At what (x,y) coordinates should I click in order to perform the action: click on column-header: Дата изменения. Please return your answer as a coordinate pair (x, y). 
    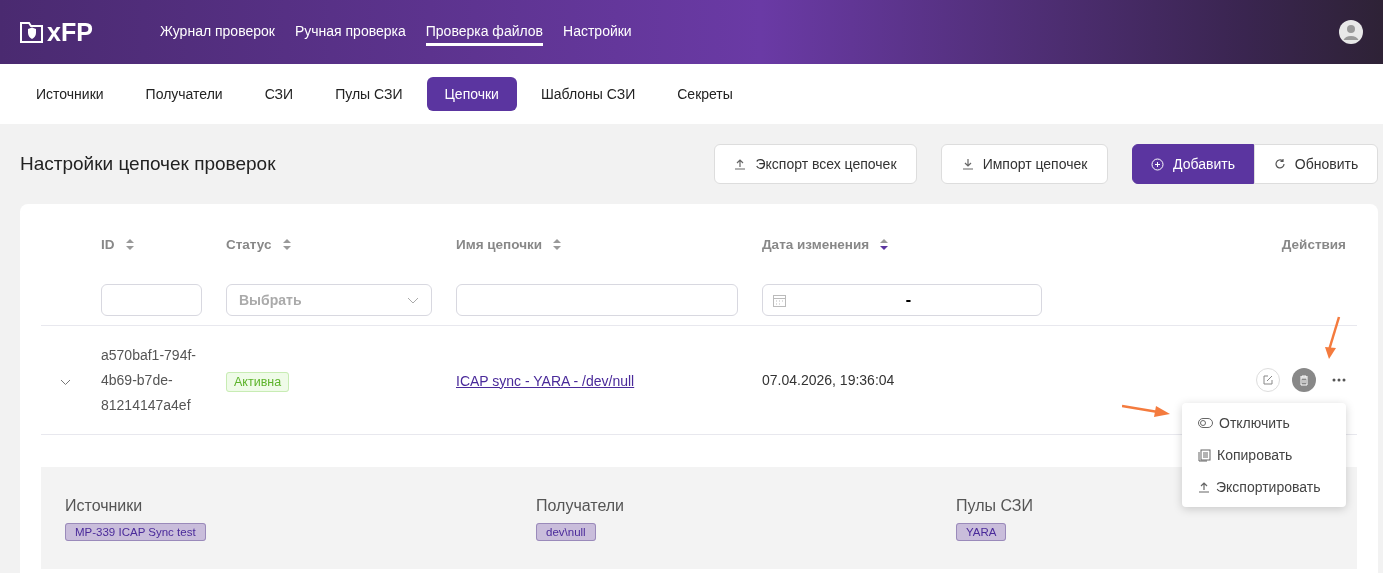
    Looking at the image, I should click on (816, 244).